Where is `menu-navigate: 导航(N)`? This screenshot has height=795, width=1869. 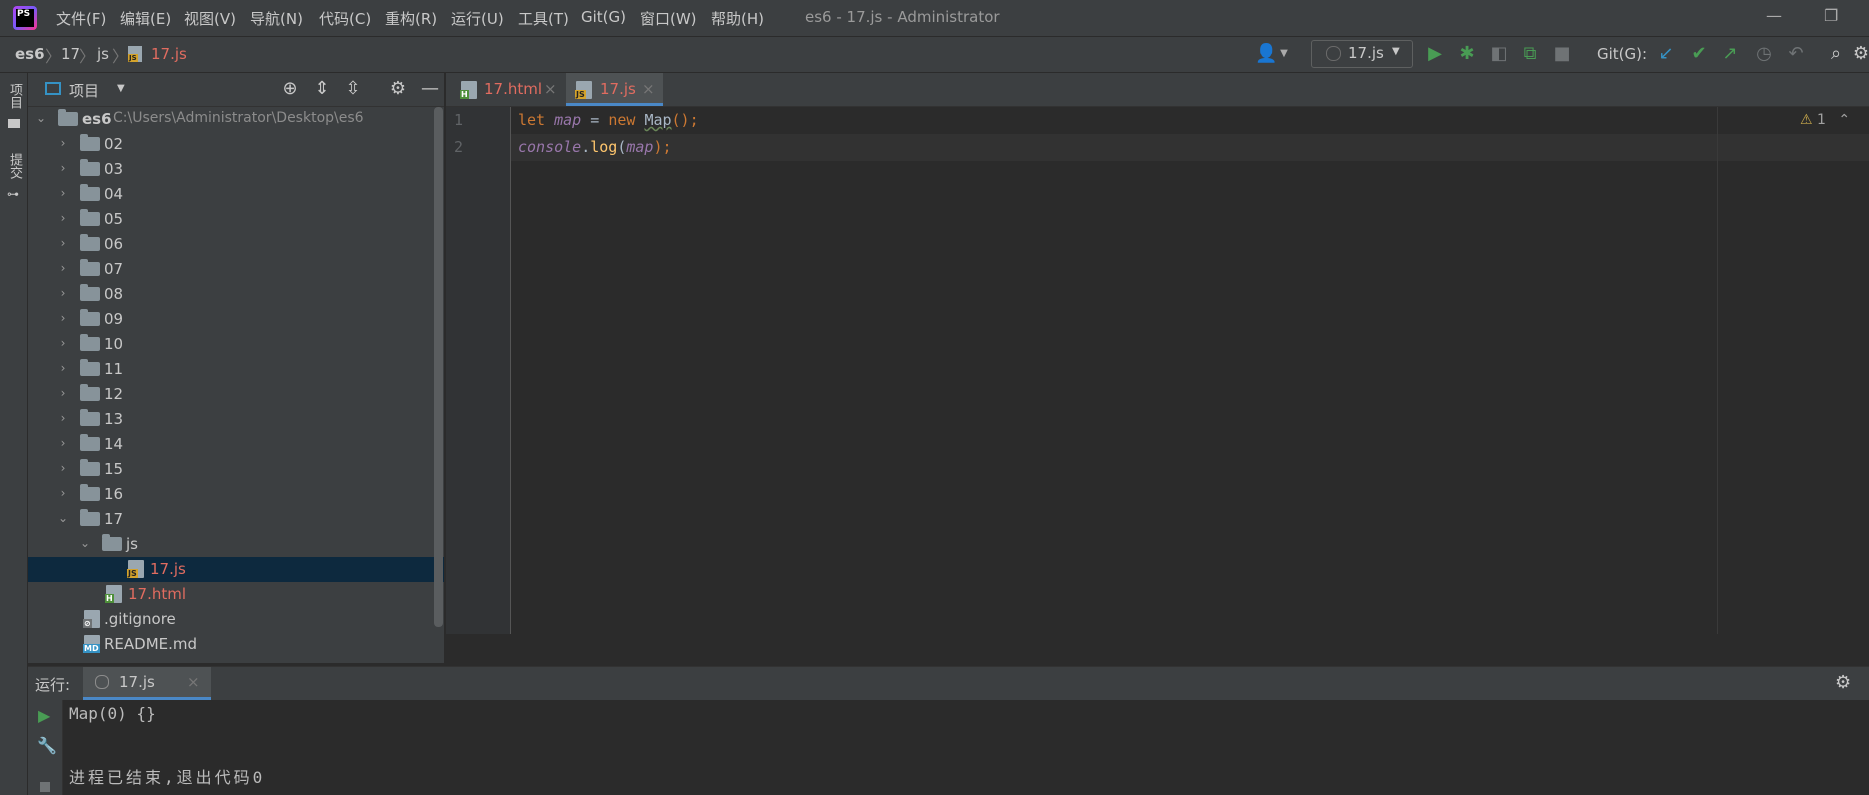
menu-navigate: 导航(N) is located at coordinates (276, 18).